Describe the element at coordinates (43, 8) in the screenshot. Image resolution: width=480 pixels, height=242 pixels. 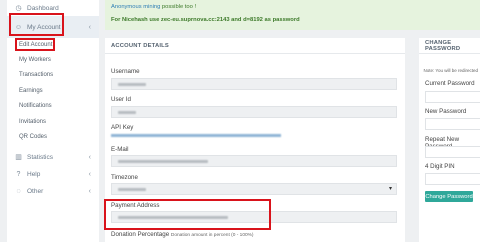
I see `sidebar-item-label: Dashboard` at that location.